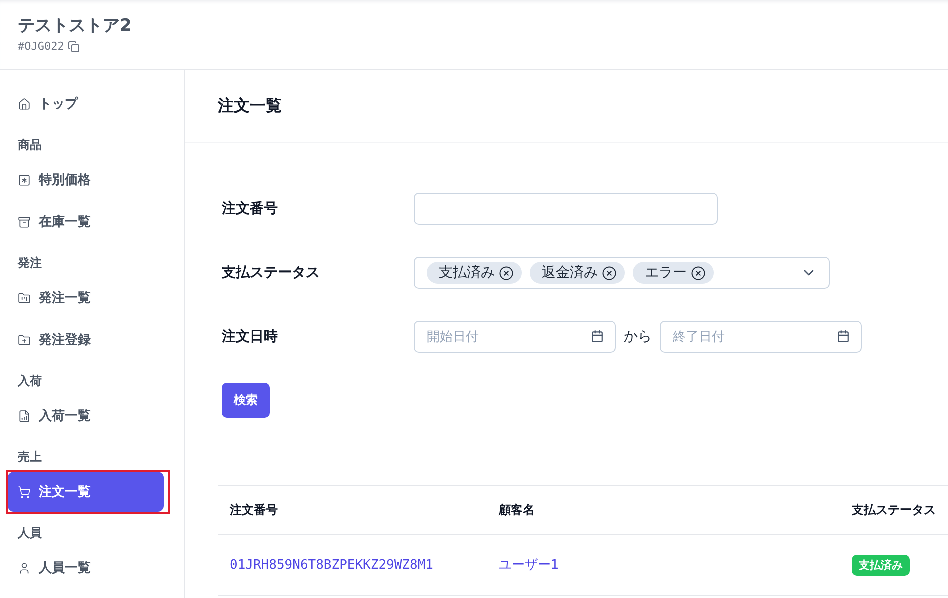  Describe the element at coordinates (881, 565) in the screenshot. I see `status-badge: 支払済み` at that location.